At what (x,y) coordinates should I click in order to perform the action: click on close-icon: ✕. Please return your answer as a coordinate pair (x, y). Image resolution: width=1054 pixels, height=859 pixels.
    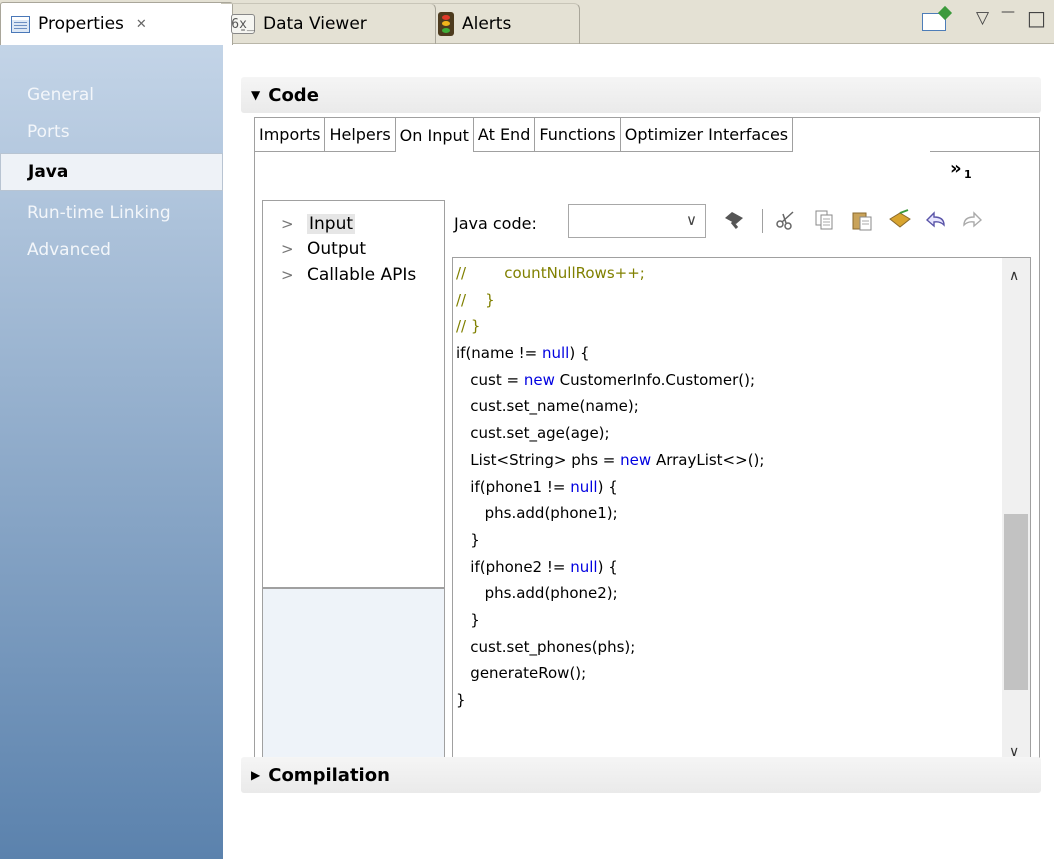
    Looking at the image, I should click on (141, 24).